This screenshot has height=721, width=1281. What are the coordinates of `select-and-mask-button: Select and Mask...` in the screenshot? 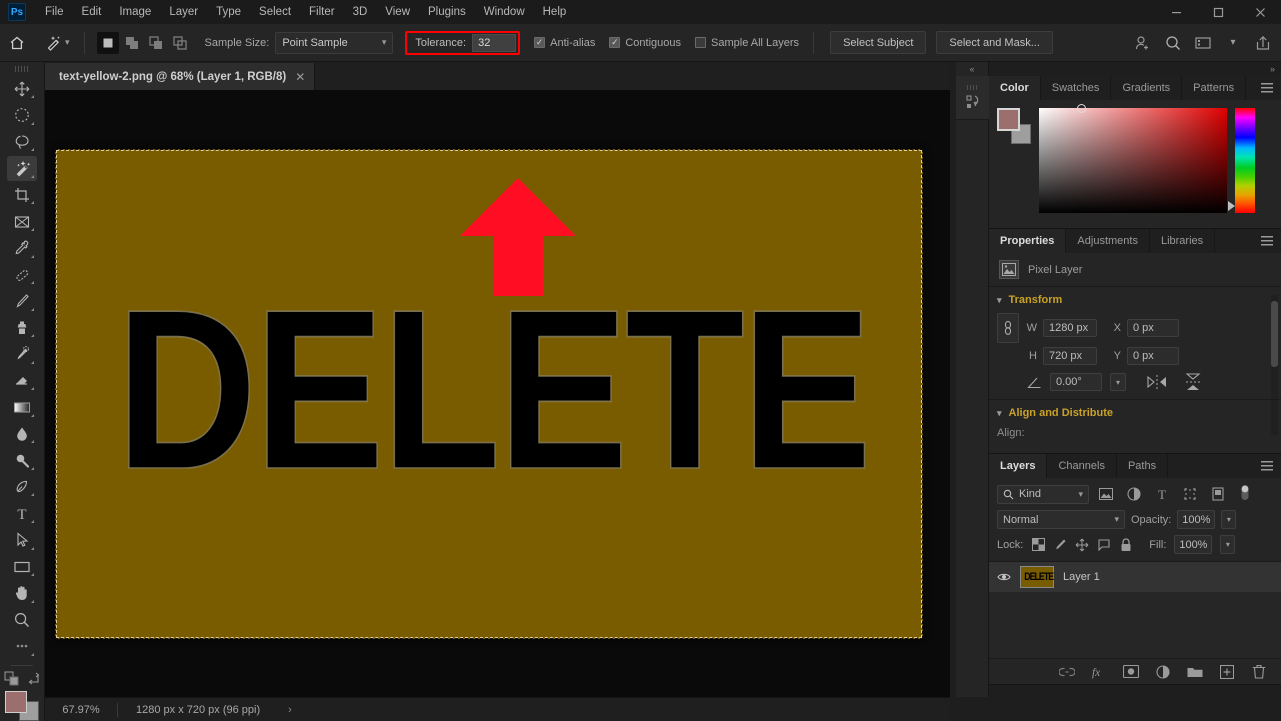 It's located at (994, 42).